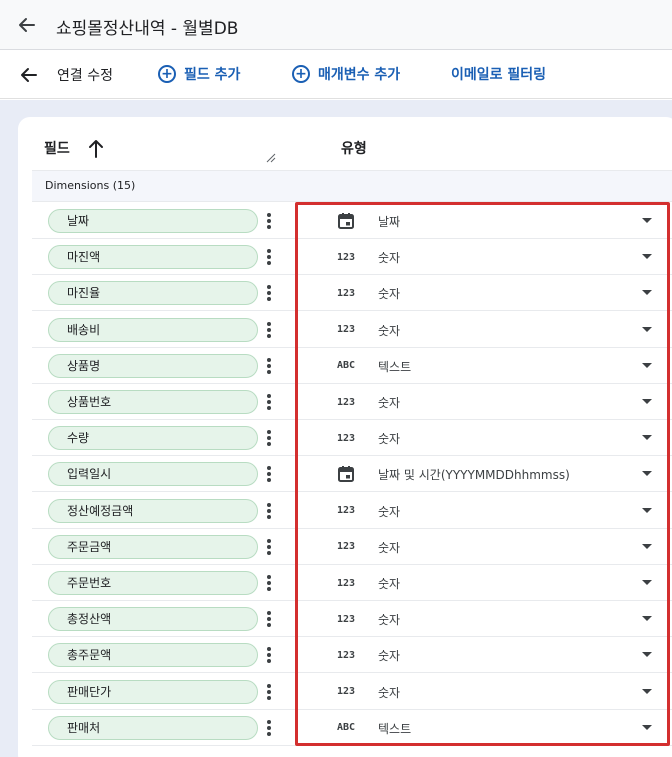 This screenshot has height=757, width=672. Describe the element at coordinates (85, 75) in the screenshot. I see `edit-connection-button: 연결 수정` at that location.